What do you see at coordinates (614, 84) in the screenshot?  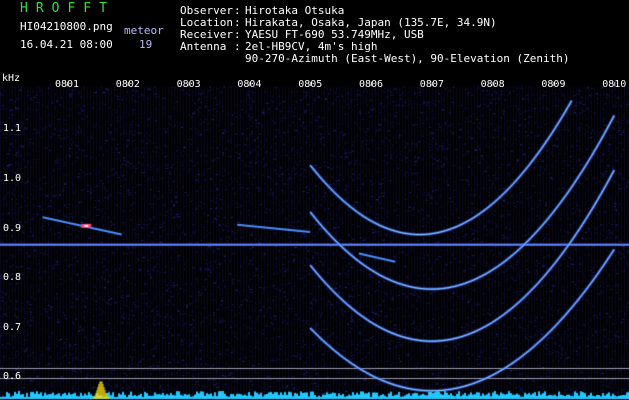 I see `x-tick-label: 0810` at bounding box center [614, 84].